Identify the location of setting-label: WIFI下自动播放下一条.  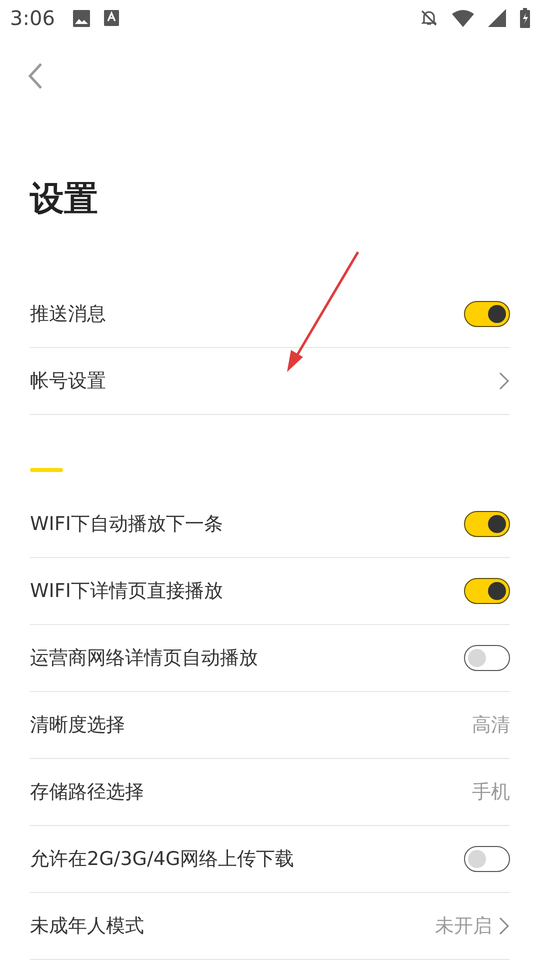
(127, 524).